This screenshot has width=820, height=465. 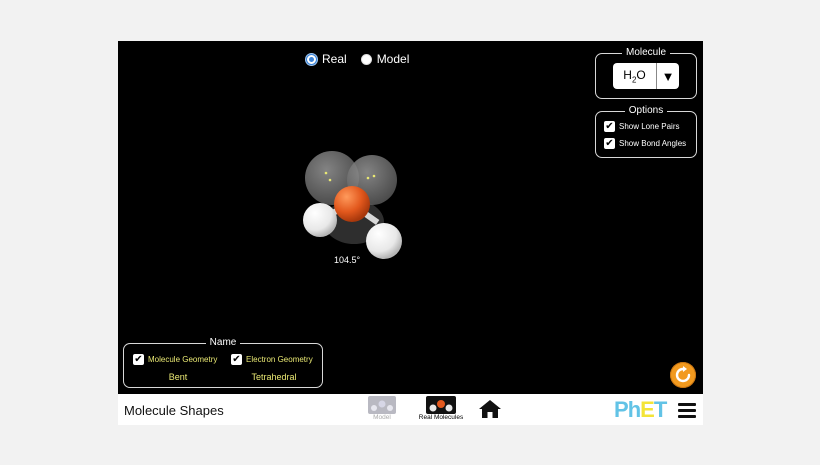 I want to click on phet-logo: PhET, so click(x=640, y=410).